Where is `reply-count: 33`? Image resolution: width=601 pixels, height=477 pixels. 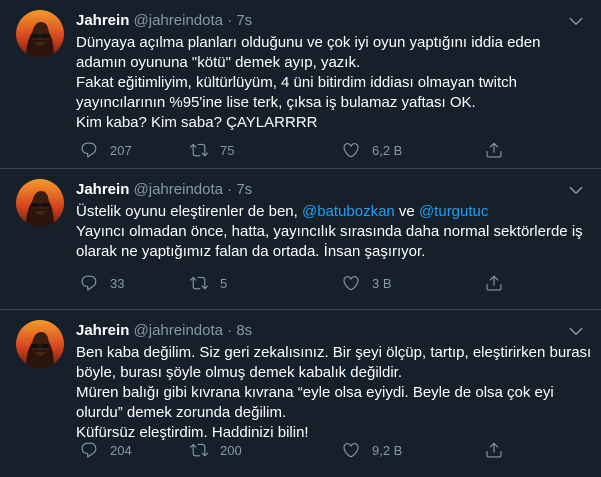 reply-count: 33 is located at coordinates (117, 283).